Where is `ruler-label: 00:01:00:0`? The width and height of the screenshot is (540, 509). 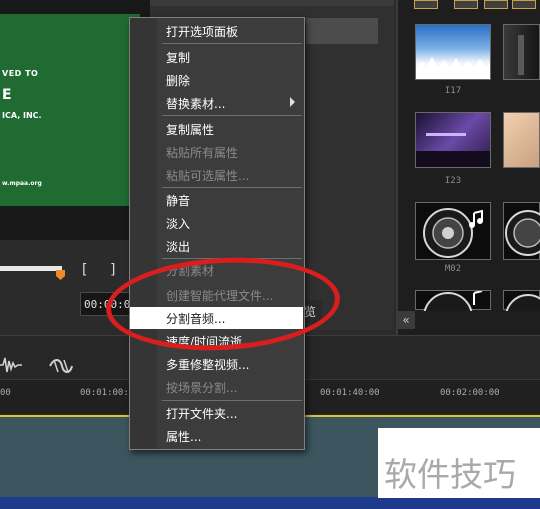
ruler-label: 00:01:00:0 is located at coordinates (107, 393).